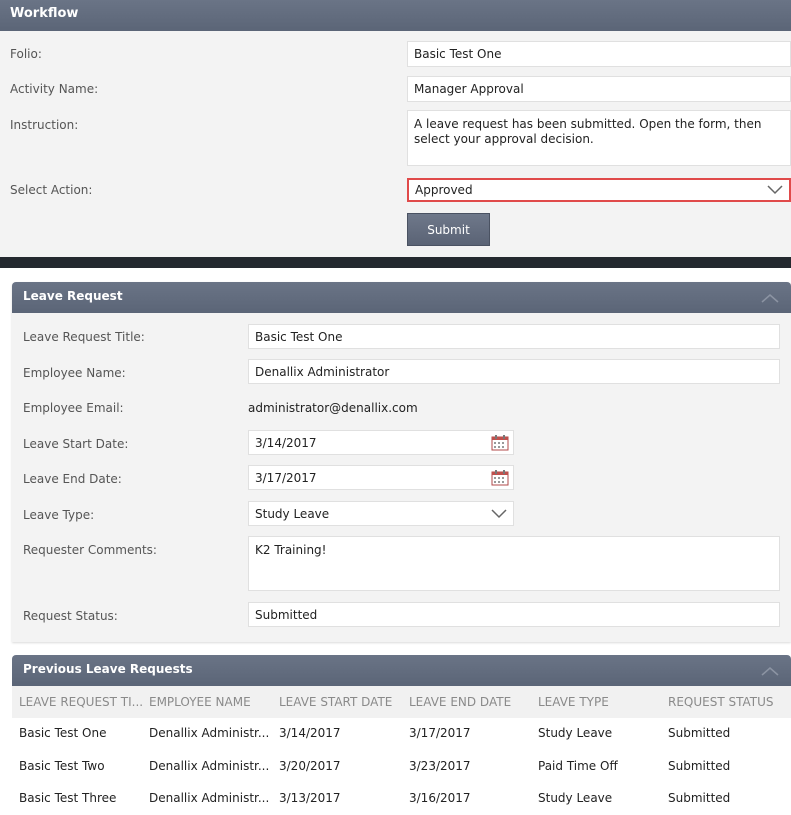  What do you see at coordinates (514, 371) in the screenshot?
I see `employee-name-field: Denallix Administrator` at bounding box center [514, 371].